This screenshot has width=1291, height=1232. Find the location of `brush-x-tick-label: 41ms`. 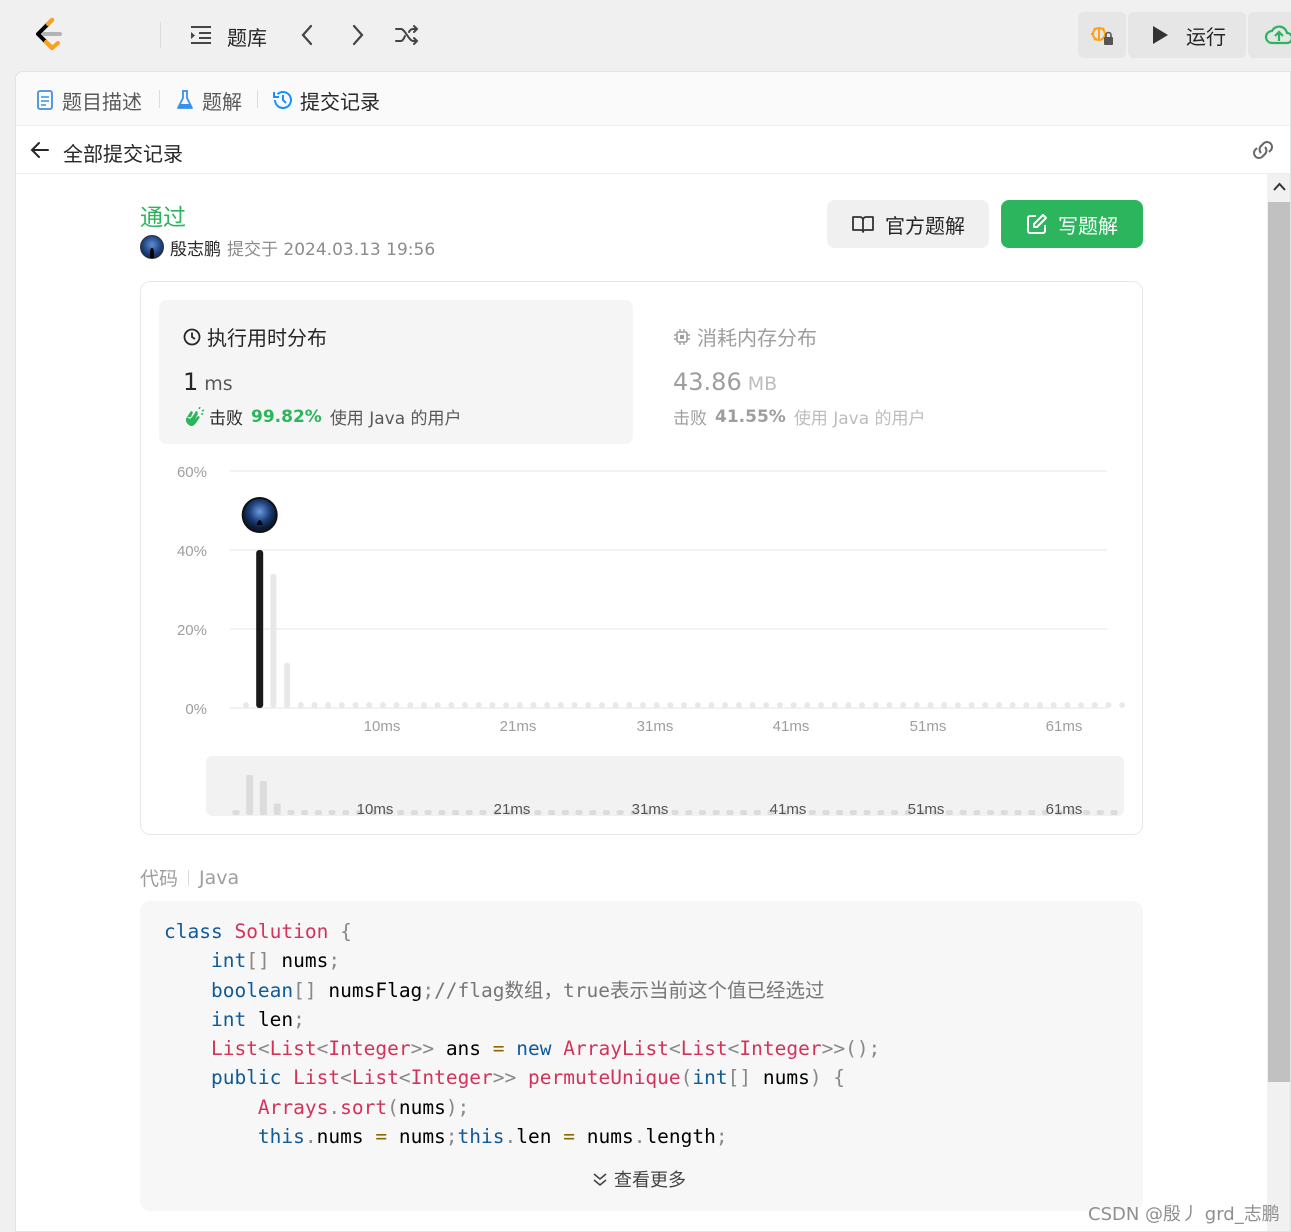

brush-x-tick-label: 41ms is located at coordinates (788, 808).